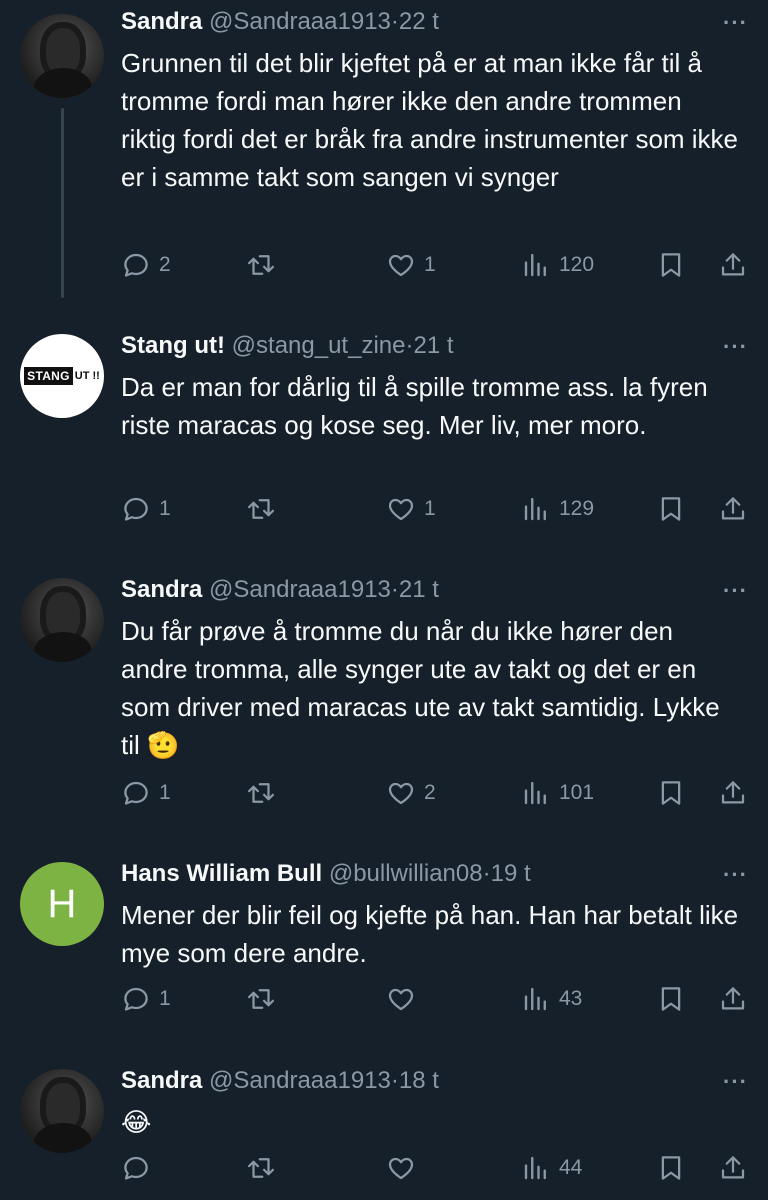 The image size is (768, 1200). I want to click on views-button: 44, so click(551, 1168).